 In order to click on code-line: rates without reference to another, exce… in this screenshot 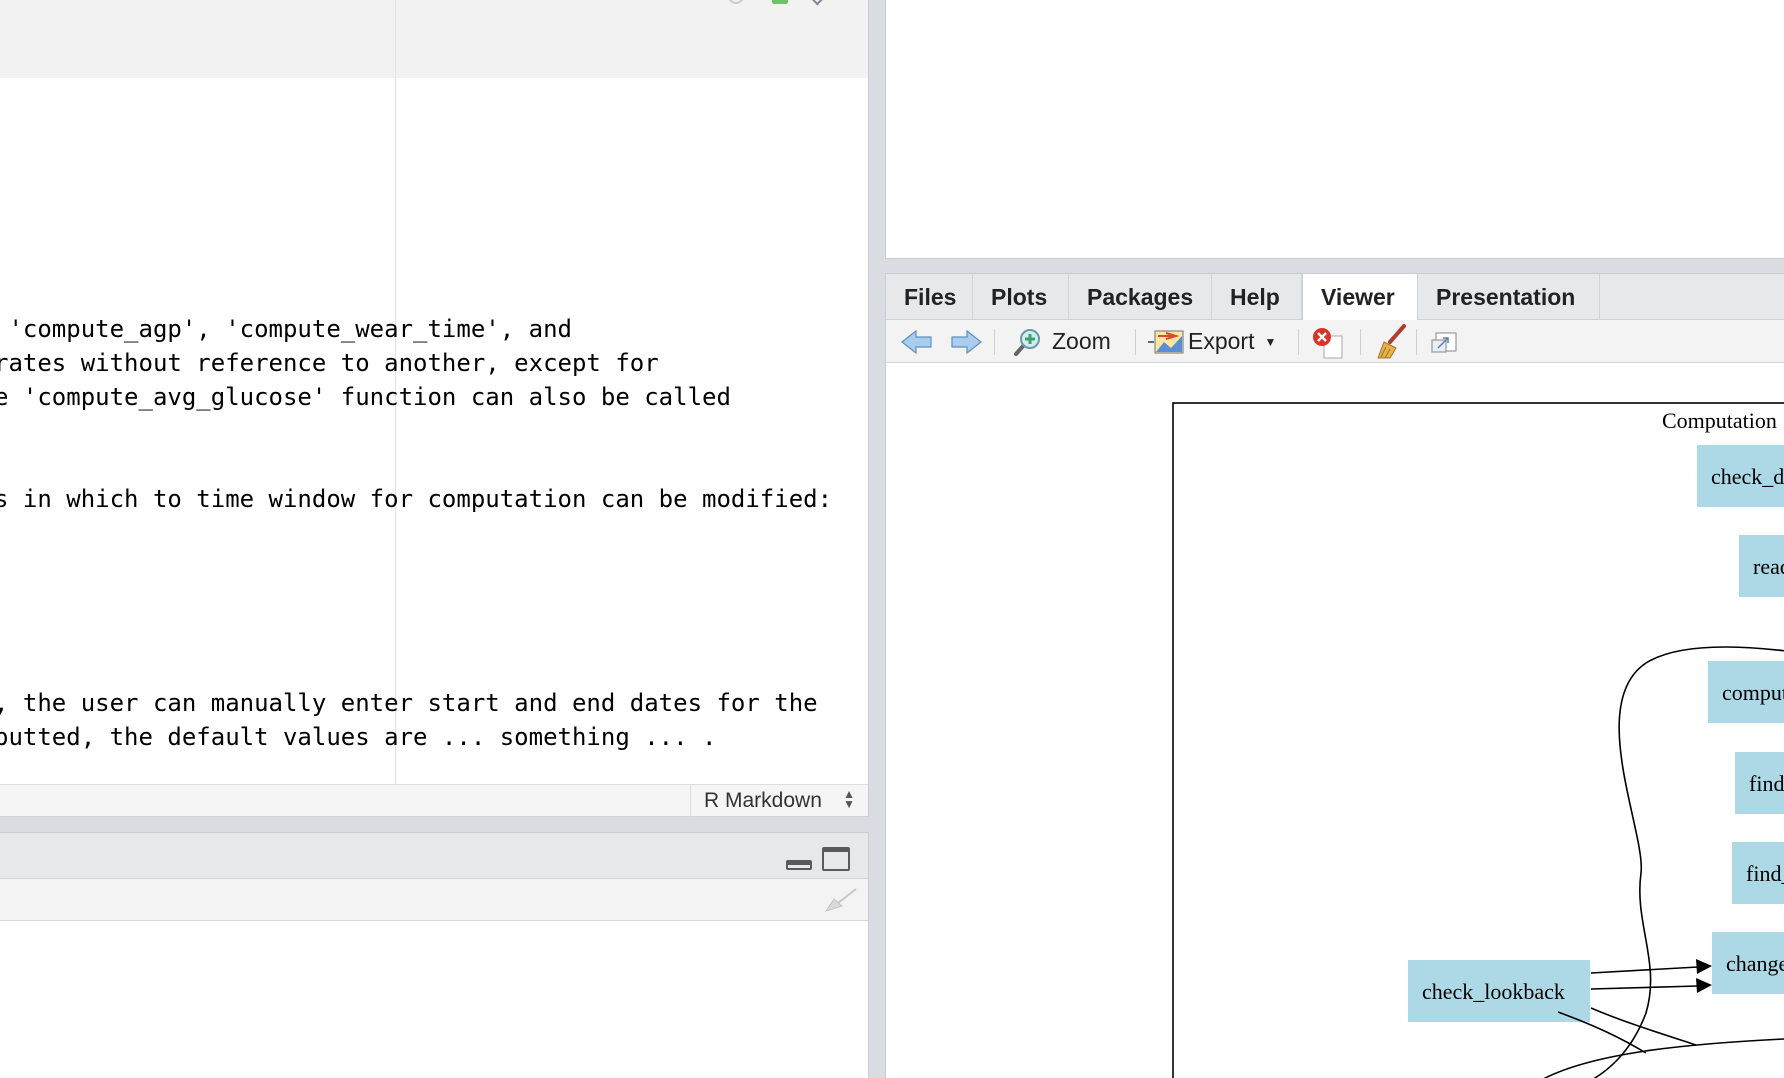, I will do `click(329, 363)`.